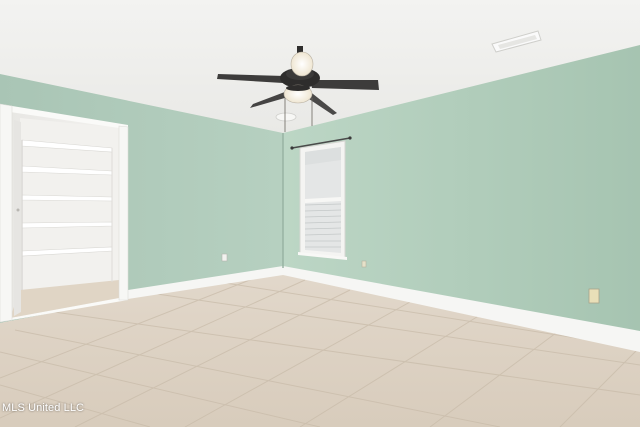  I want to click on wall-outlet-left, so click(224, 257).